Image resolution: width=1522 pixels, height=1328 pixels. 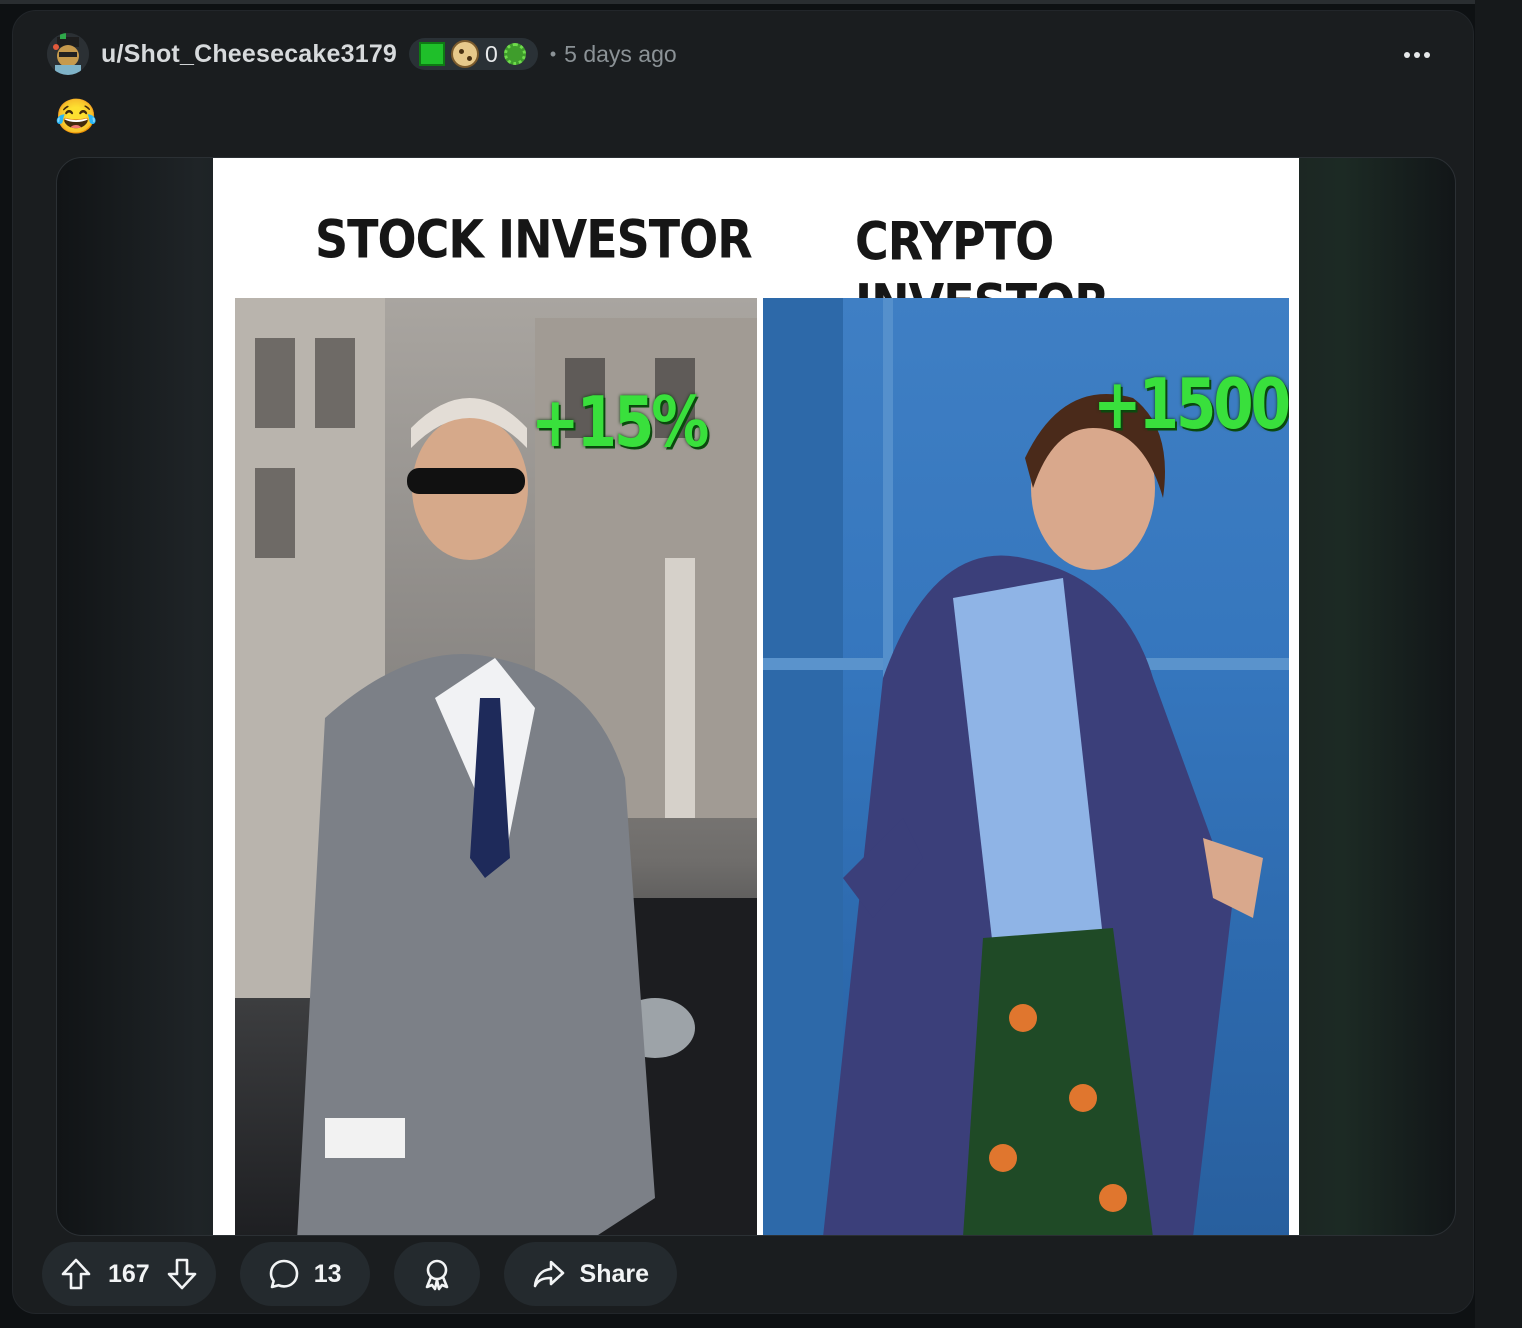 What do you see at coordinates (614, 1273) in the screenshot?
I see `share-label: Share` at bounding box center [614, 1273].